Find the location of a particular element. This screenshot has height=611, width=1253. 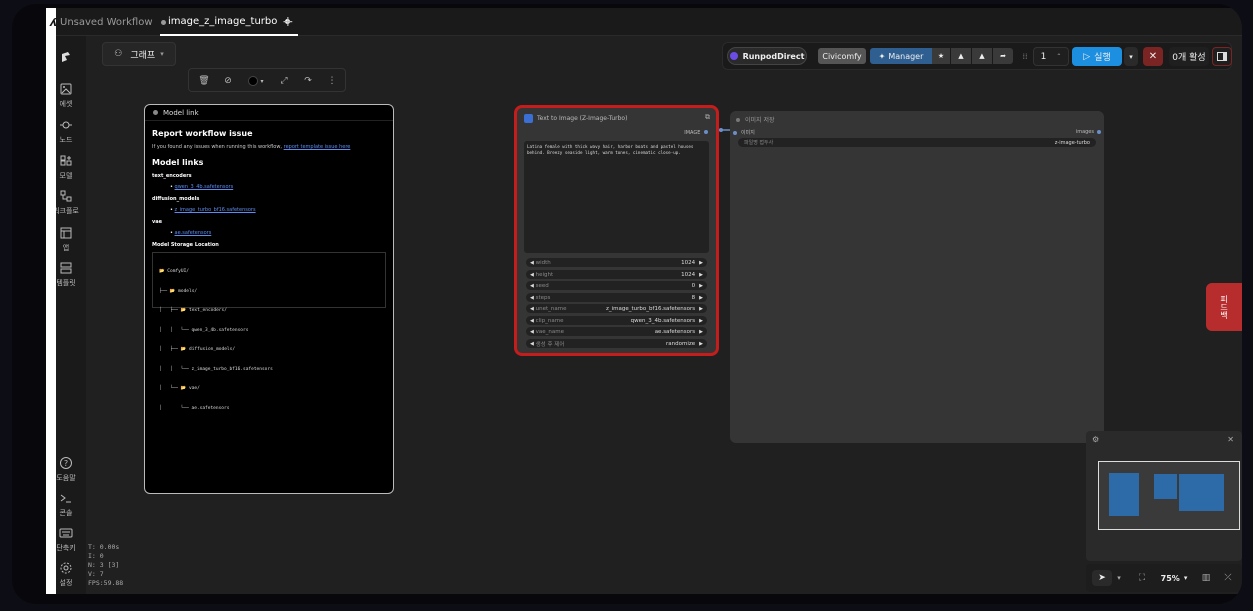

vae-name-widget: ◀ vae_name ae.safetensors ▶ is located at coordinates (616, 331).